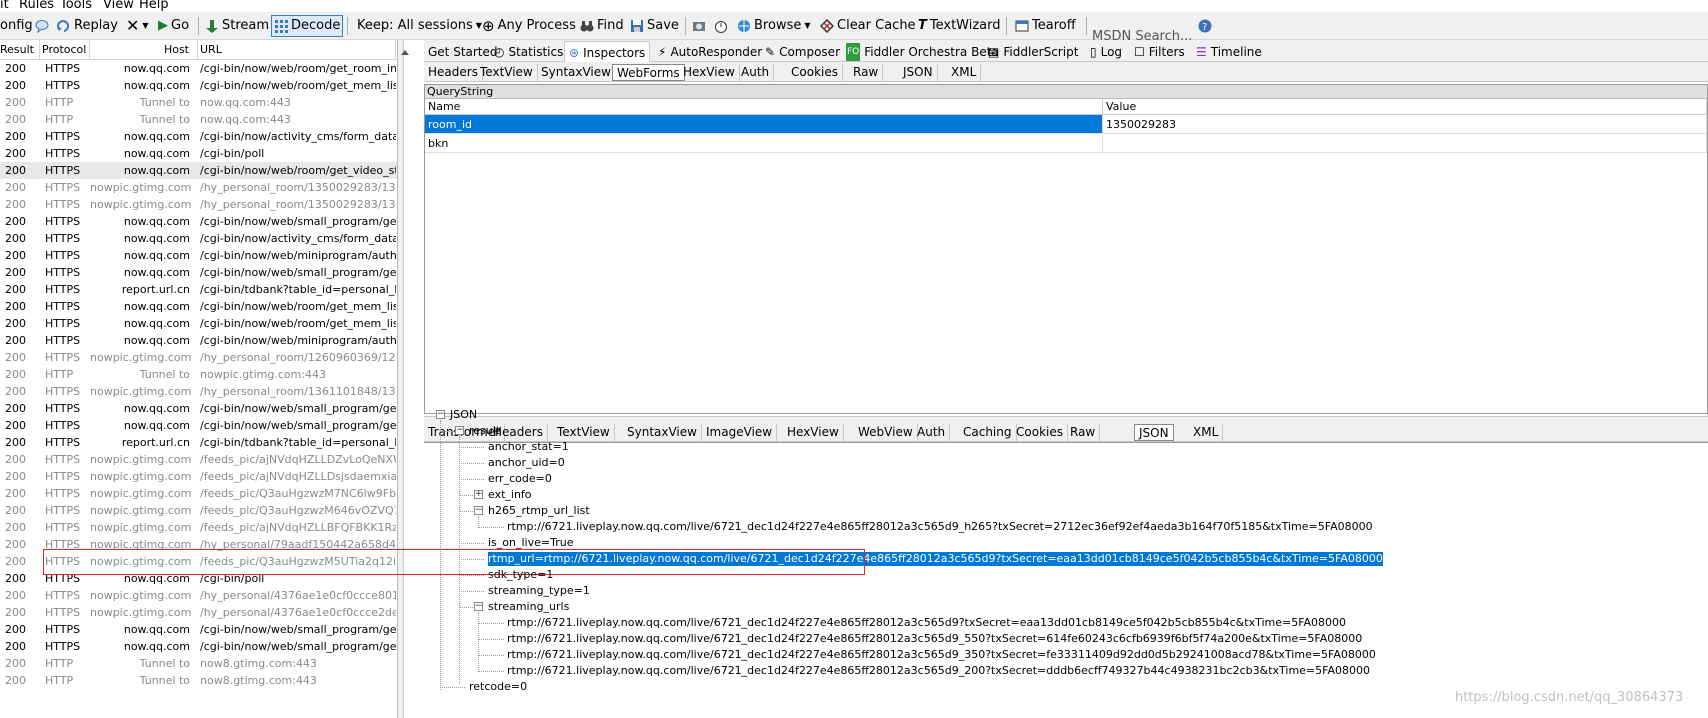  What do you see at coordinates (1106, 52) in the screenshot?
I see `tab-log: ▯ Log` at bounding box center [1106, 52].